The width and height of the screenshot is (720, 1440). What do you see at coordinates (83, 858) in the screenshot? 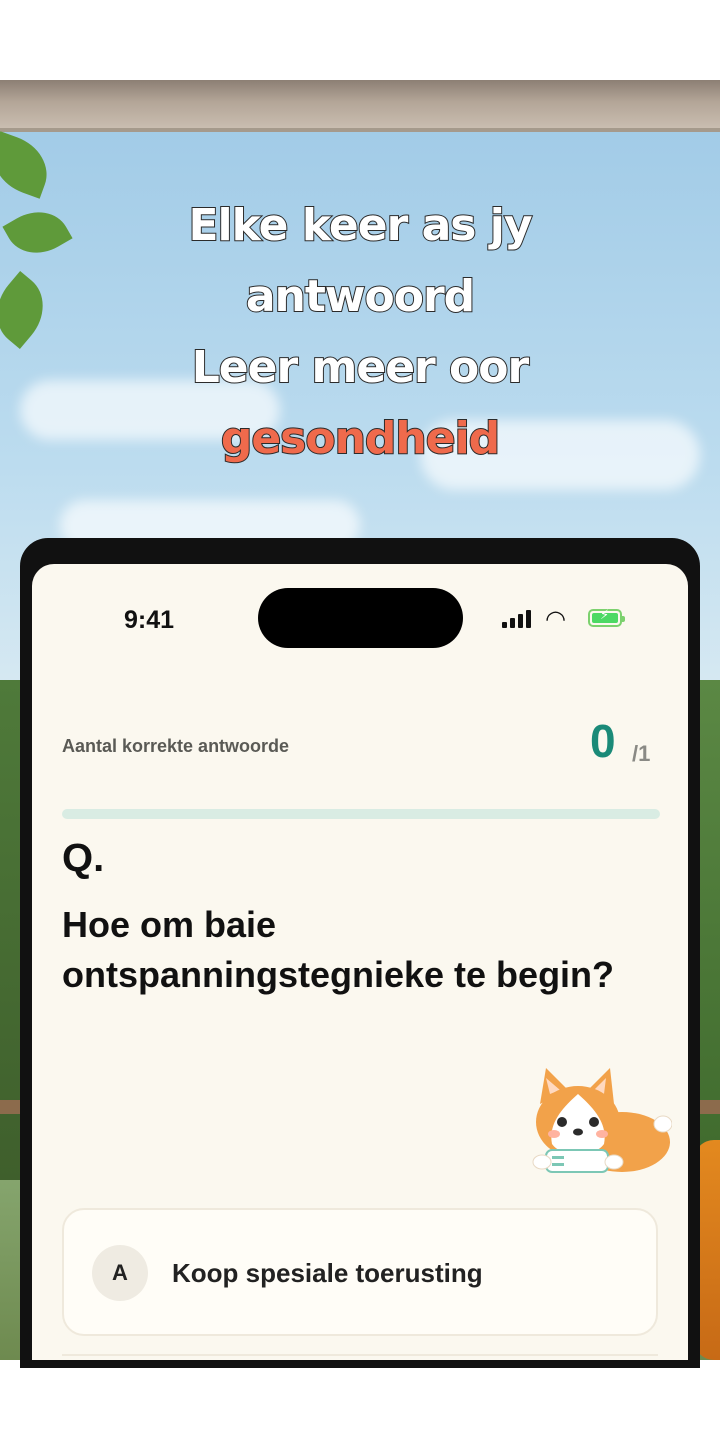
I see `question-marker: Q.` at bounding box center [83, 858].